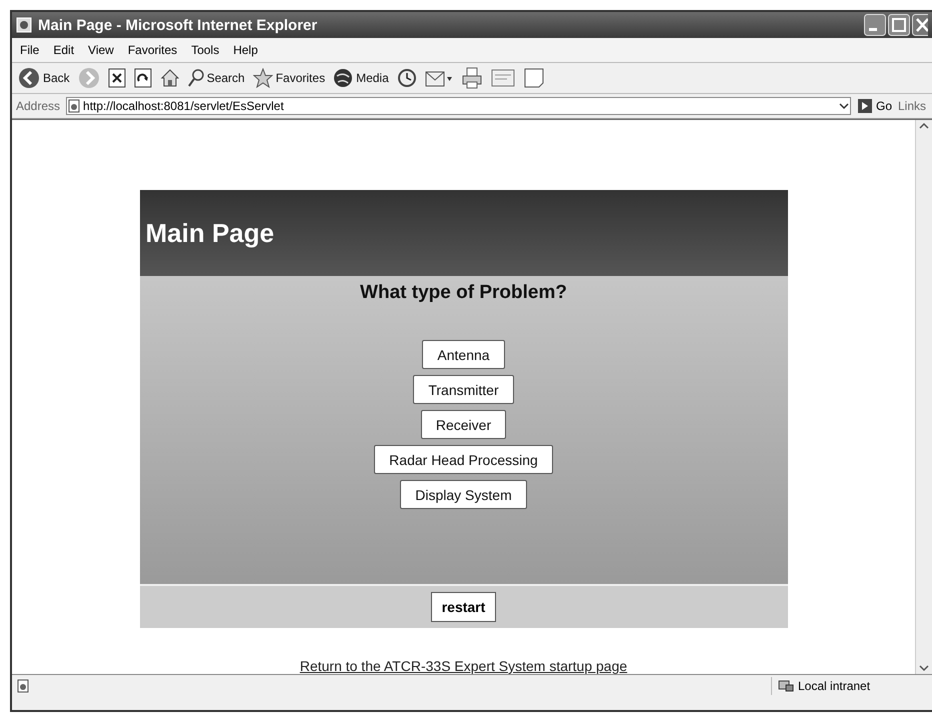  What do you see at coordinates (471, 78) in the screenshot?
I see `printer-icon` at bounding box center [471, 78].